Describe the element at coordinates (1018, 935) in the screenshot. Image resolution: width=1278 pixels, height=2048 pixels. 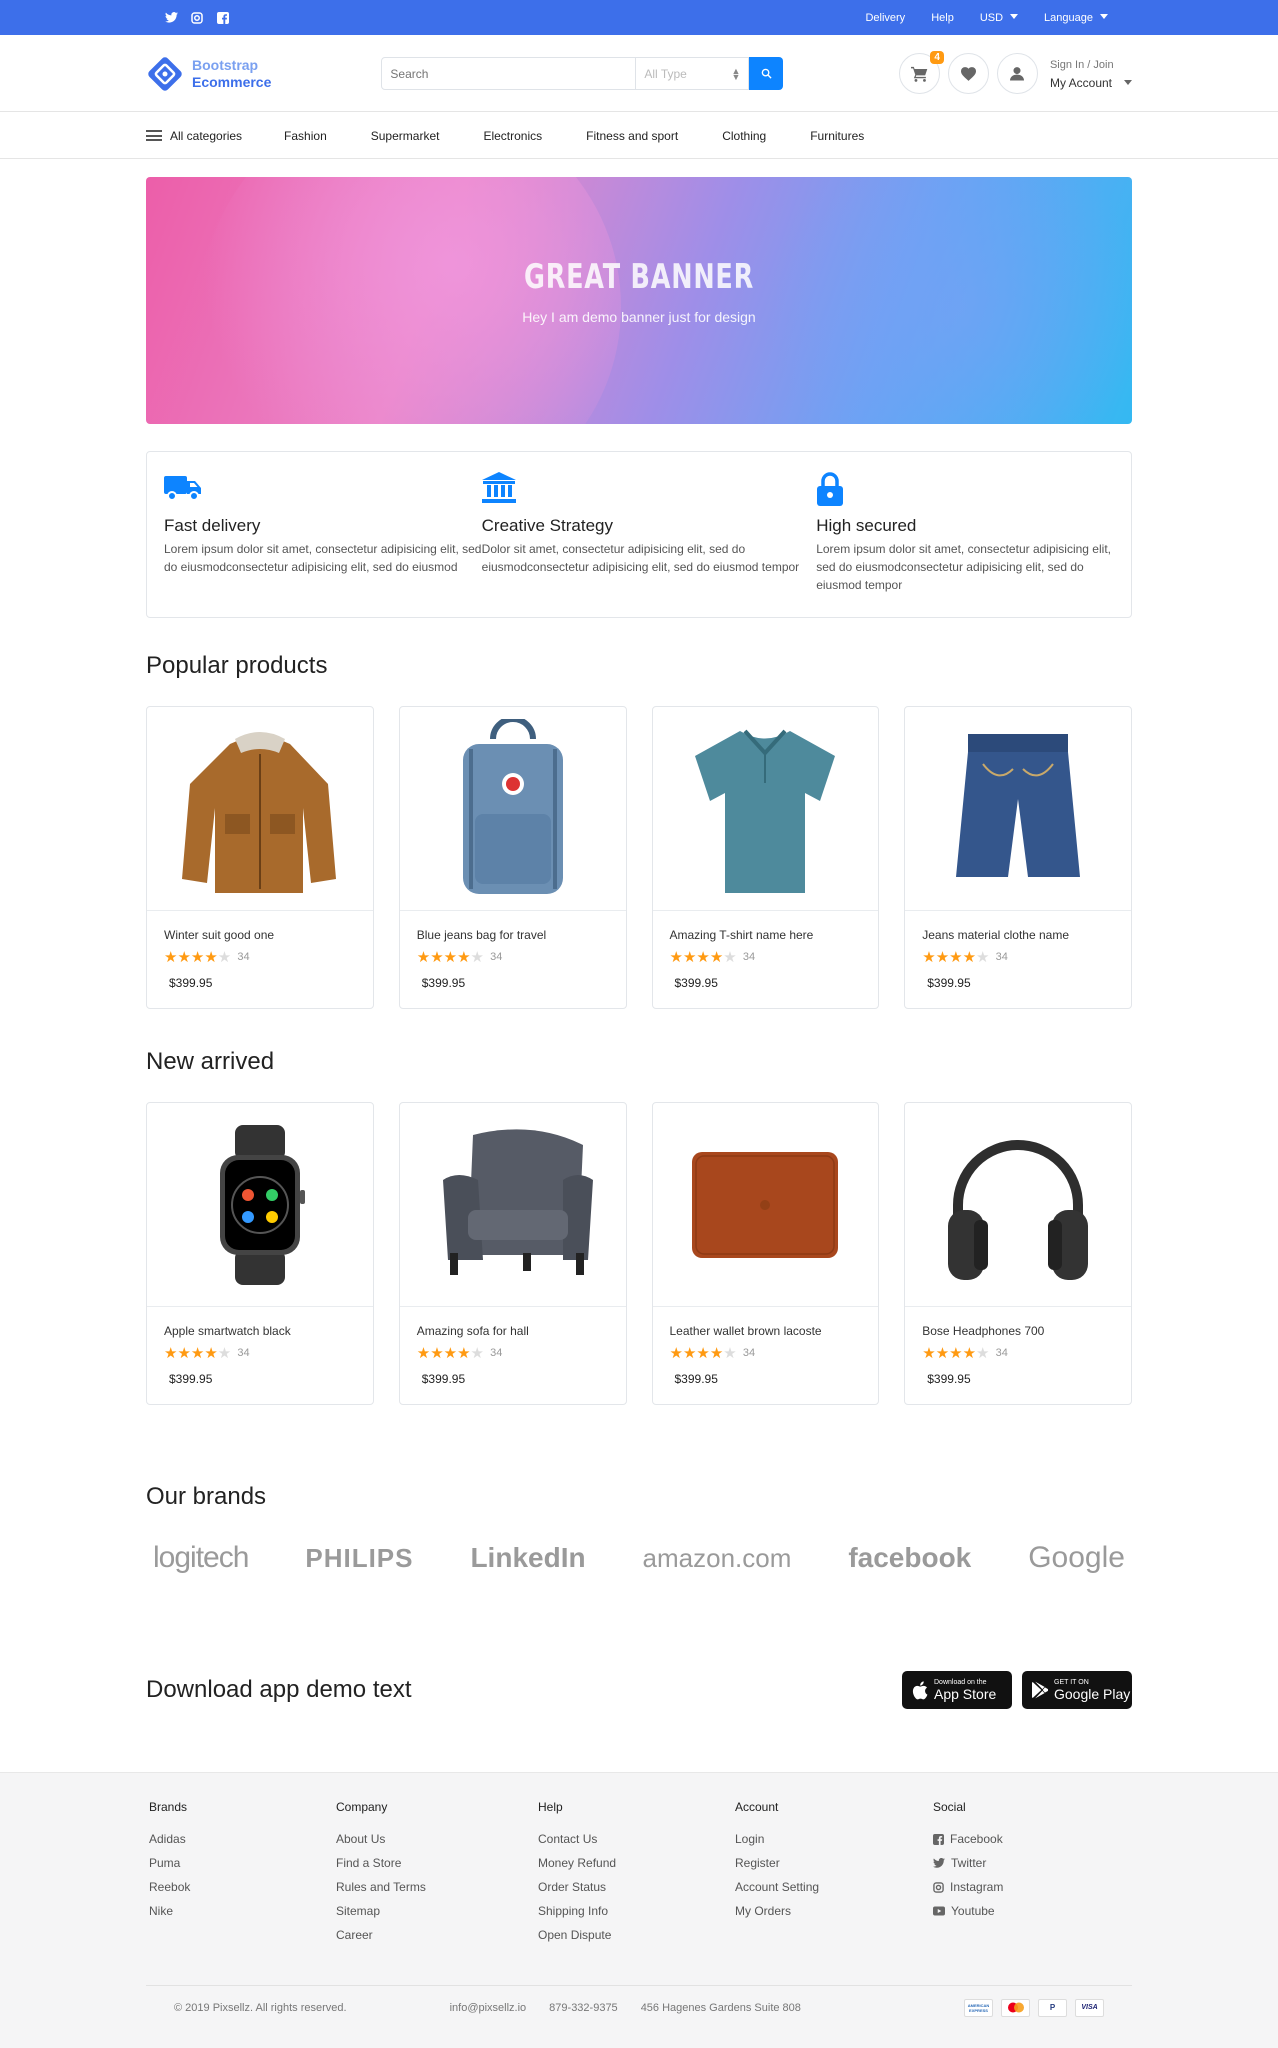
I see `product-name: Jeans material clothe name` at that location.